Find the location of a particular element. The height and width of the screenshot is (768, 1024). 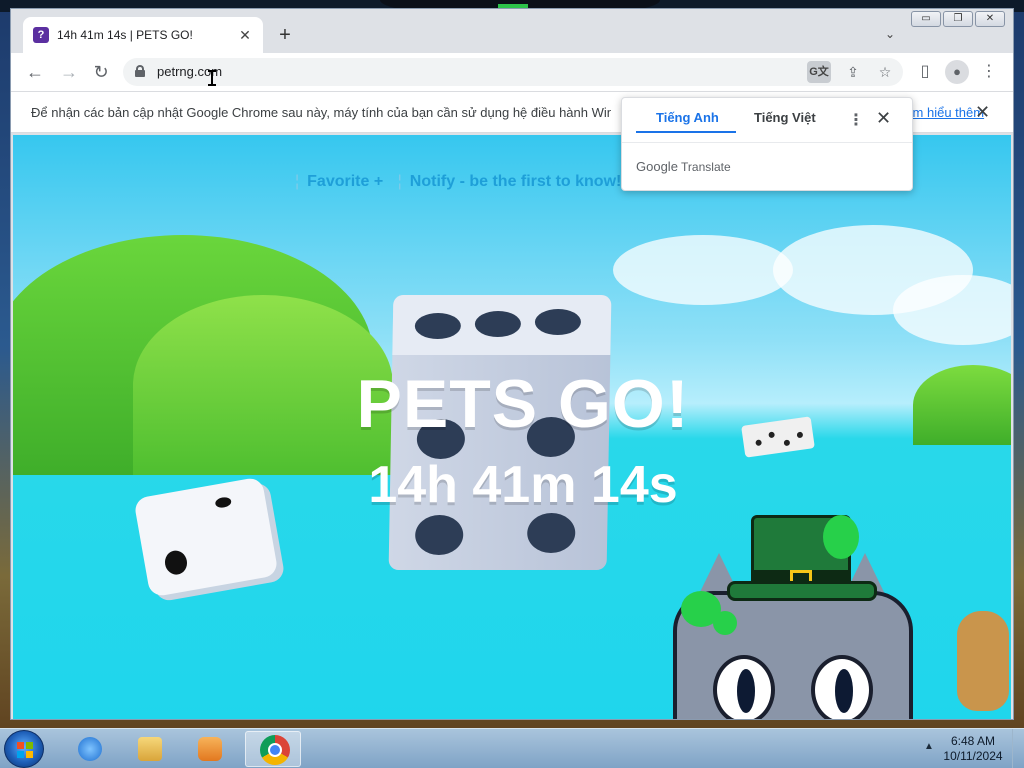

media-player-icon is located at coordinates (210, 749).